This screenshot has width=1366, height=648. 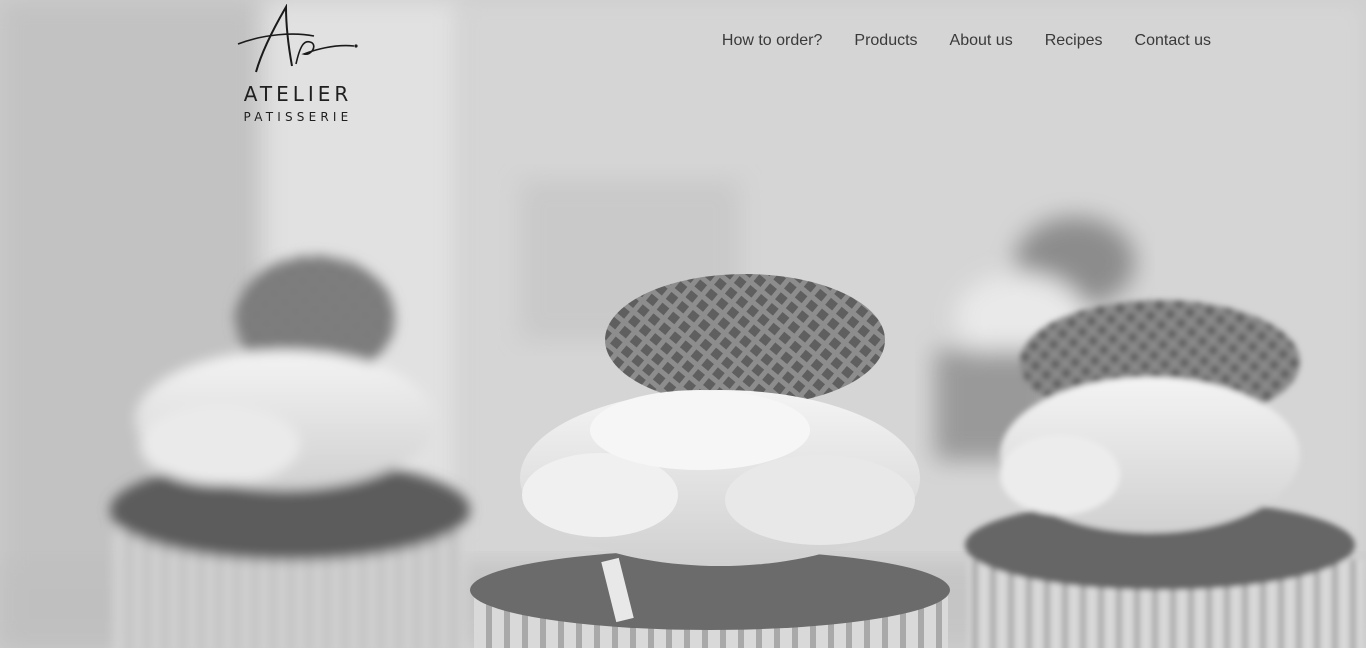 What do you see at coordinates (981, 41) in the screenshot?
I see `nav-link-about-us: About us` at bounding box center [981, 41].